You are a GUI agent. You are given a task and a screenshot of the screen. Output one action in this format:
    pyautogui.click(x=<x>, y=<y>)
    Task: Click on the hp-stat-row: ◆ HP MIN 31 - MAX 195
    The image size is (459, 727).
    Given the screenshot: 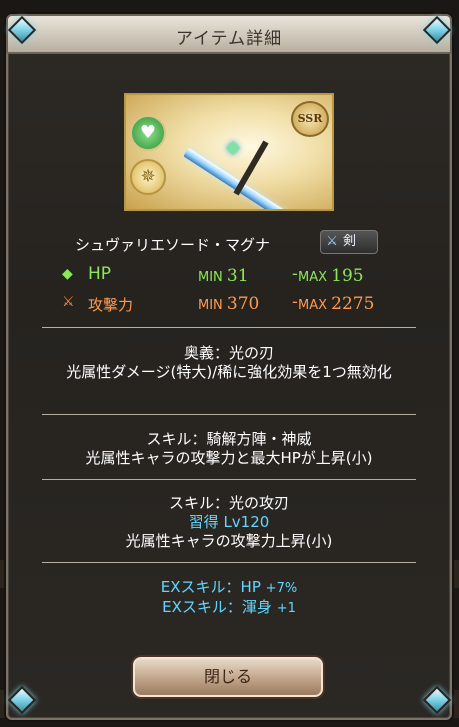 What is the action you would take?
    pyautogui.click(x=227, y=276)
    